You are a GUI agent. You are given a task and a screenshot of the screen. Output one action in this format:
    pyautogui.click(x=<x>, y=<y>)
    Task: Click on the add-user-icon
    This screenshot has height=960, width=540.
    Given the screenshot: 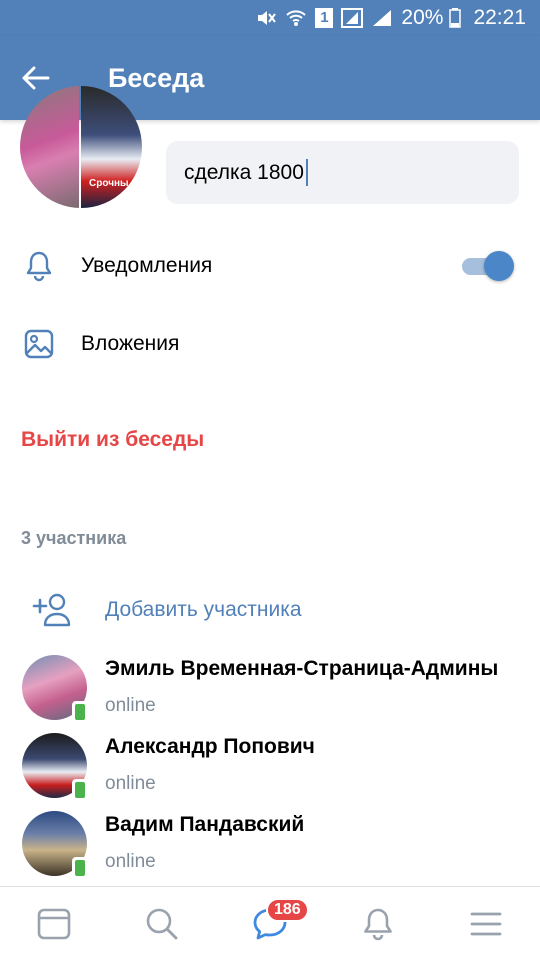 What is the action you would take?
    pyautogui.click(x=51, y=610)
    